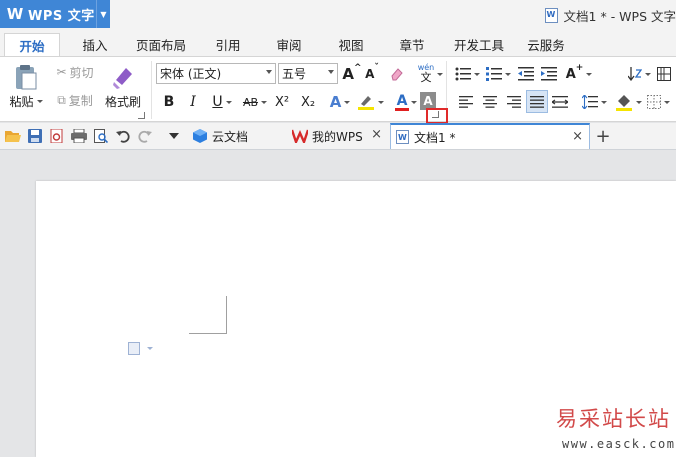 This screenshot has height=457, width=676. What do you see at coordinates (208, 315) in the screenshot?
I see `margin-corner-mark` at bounding box center [208, 315].